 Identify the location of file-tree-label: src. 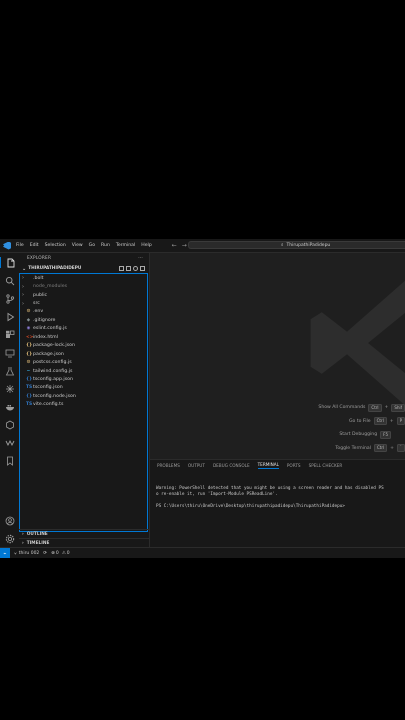
(36, 304).